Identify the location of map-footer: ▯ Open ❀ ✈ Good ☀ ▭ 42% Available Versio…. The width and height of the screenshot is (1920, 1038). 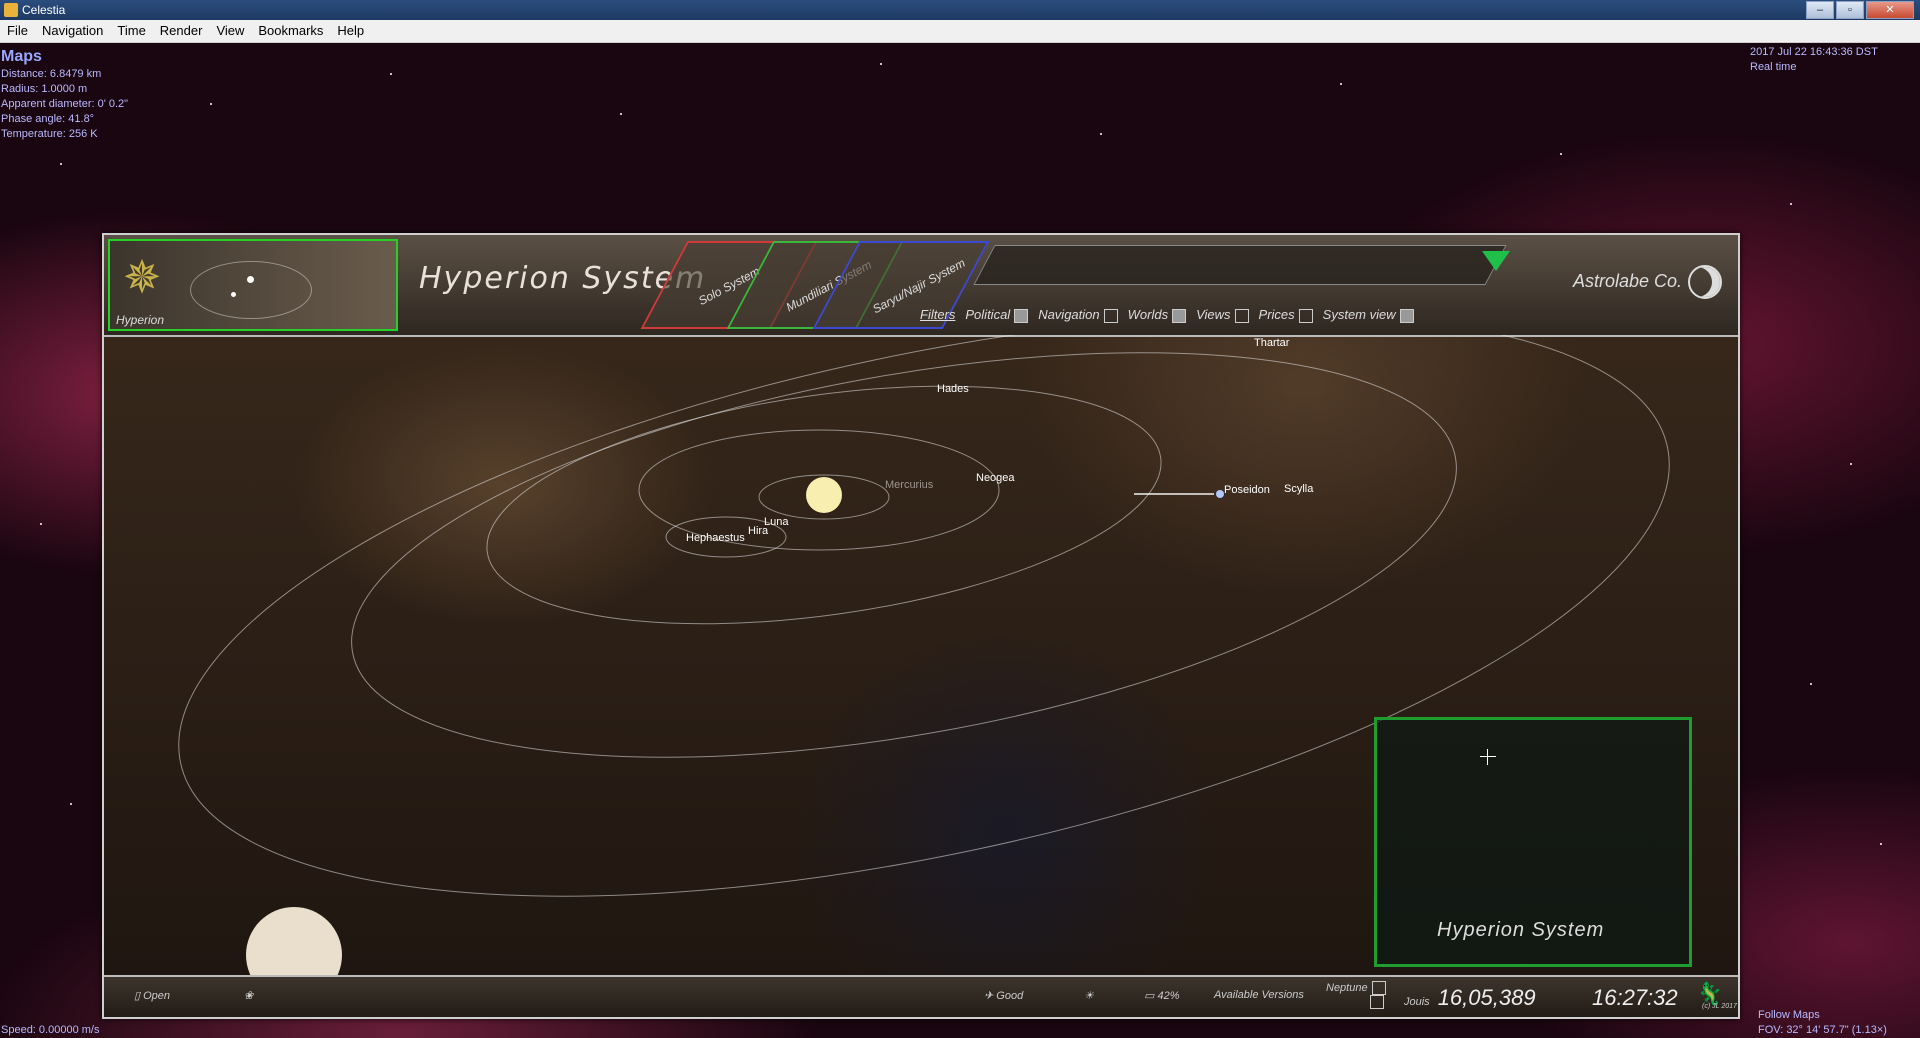
(921, 996).